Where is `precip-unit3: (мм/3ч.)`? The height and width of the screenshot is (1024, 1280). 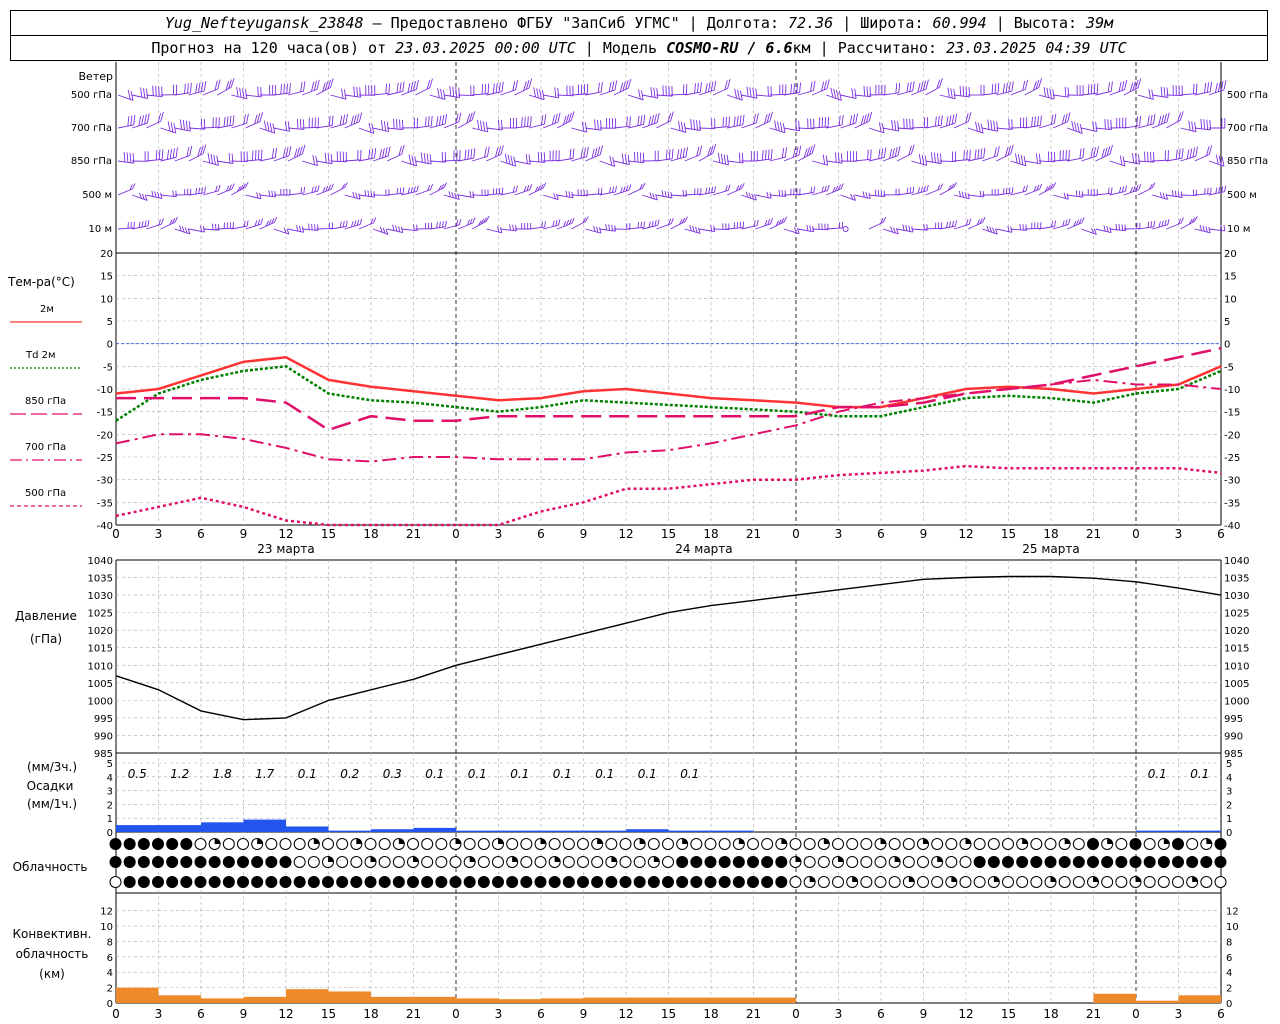
precip-unit3: (мм/3ч.) is located at coordinates (52, 767).